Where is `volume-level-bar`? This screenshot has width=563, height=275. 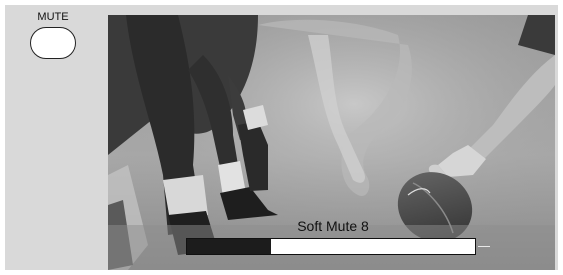 volume-level-bar is located at coordinates (331, 246).